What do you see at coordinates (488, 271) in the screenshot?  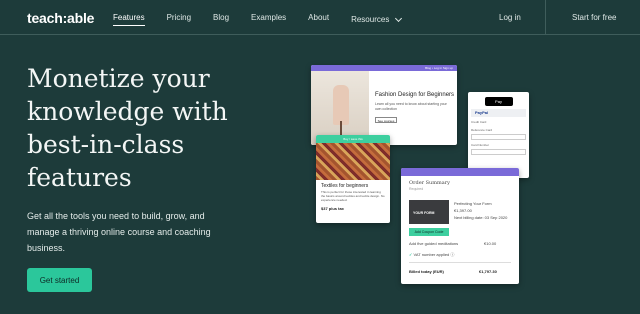 I see `billed-today-price: €1,797.30` at bounding box center [488, 271].